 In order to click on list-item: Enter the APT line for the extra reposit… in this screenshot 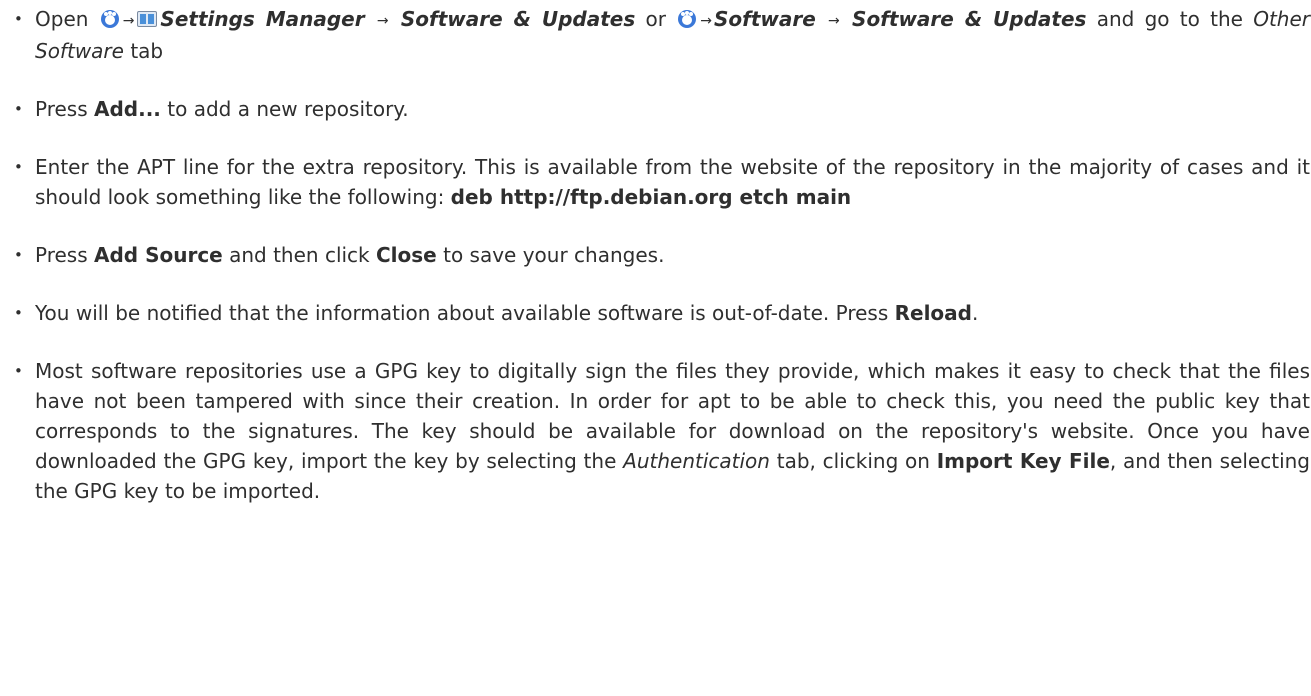, I will do `click(662, 182)`.